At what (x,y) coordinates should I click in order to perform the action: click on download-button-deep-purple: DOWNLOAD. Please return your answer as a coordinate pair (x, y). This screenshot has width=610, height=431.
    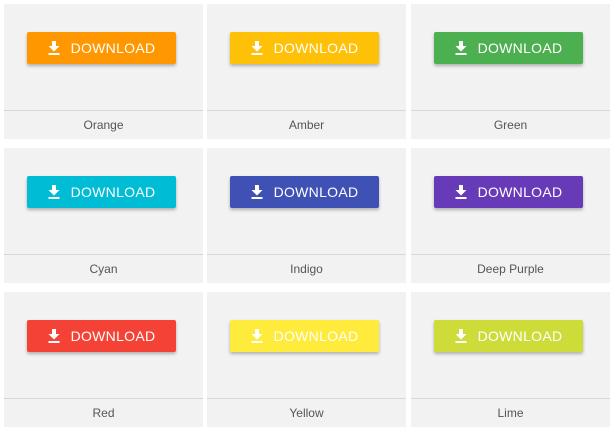
    Looking at the image, I should click on (508, 192).